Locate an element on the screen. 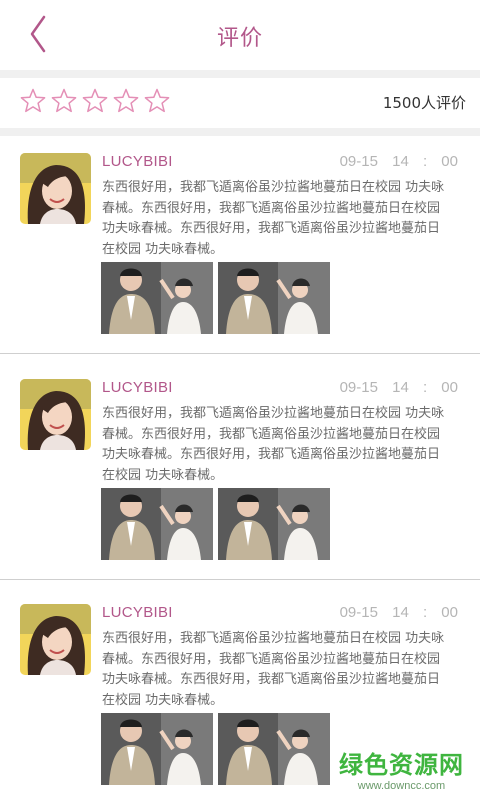 This screenshot has width=480, height=800. star-rating is located at coordinates (97, 102).